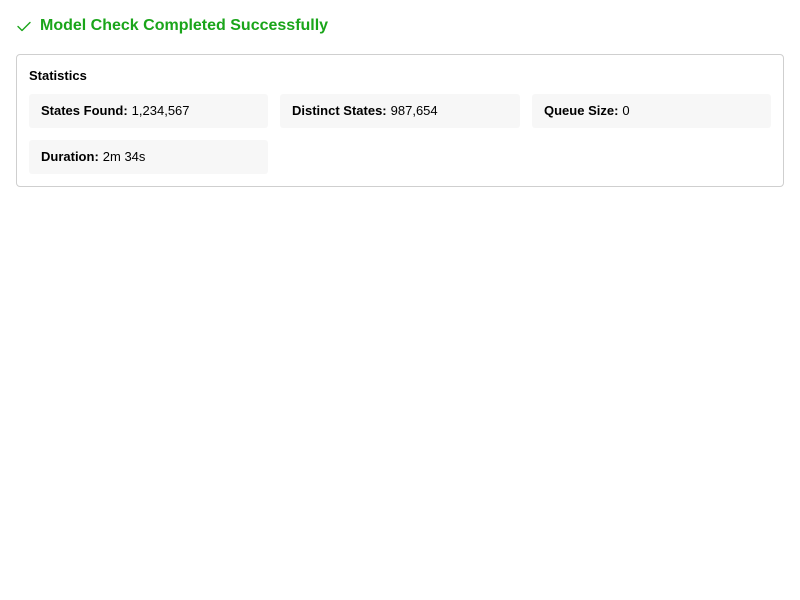 Image resolution: width=800 pixels, height=600 pixels. I want to click on stat-value: 0, so click(626, 110).